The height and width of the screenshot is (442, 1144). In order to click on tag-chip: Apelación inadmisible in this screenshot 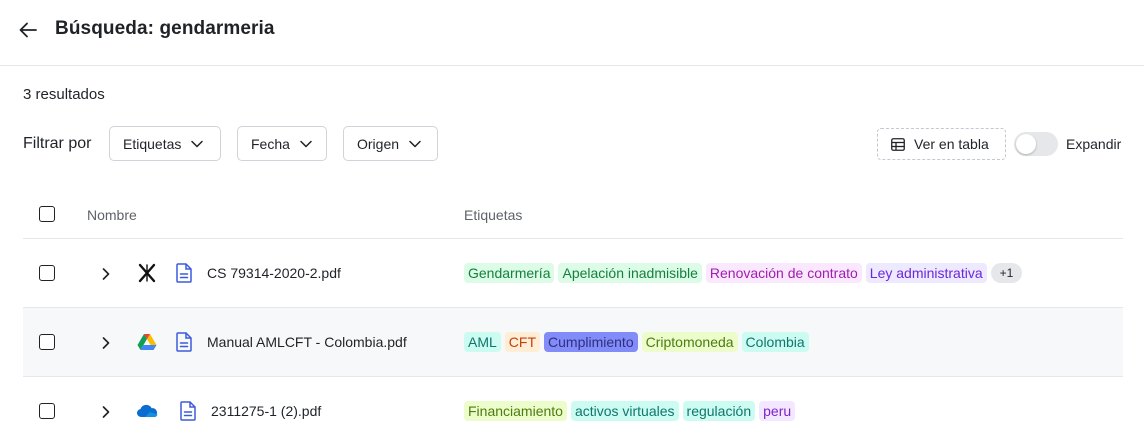, I will do `click(630, 273)`.